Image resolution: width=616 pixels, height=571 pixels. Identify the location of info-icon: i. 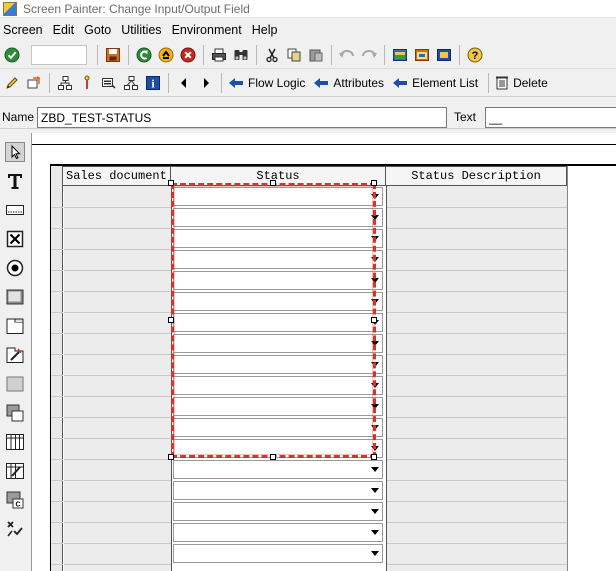
(153, 83).